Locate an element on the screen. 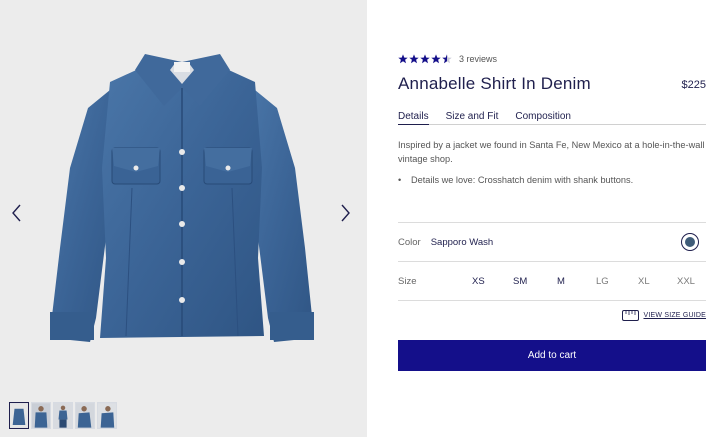 The width and height of the screenshot is (720, 437). product-price: $225 is located at coordinates (693, 85).